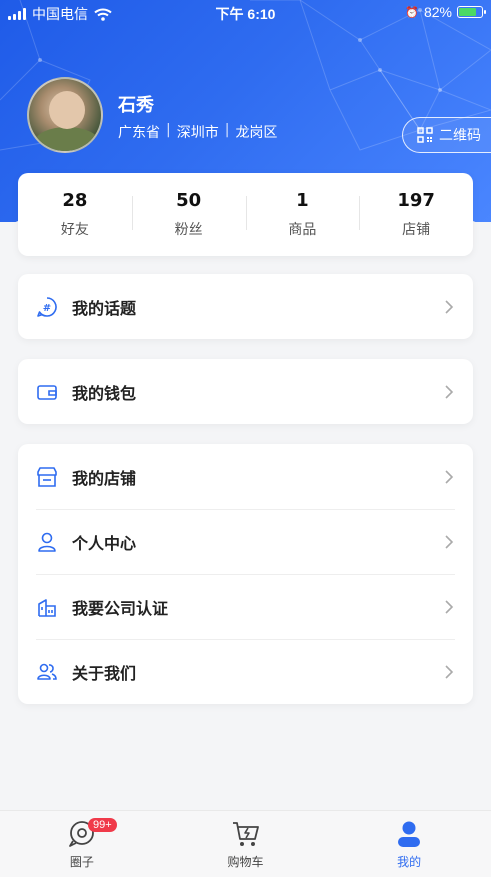 This screenshot has width=491, height=877. What do you see at coordinates (75, 214) in the screenshot?
I see `stat-friends: 28 好友` at bounding box center [75, 214].